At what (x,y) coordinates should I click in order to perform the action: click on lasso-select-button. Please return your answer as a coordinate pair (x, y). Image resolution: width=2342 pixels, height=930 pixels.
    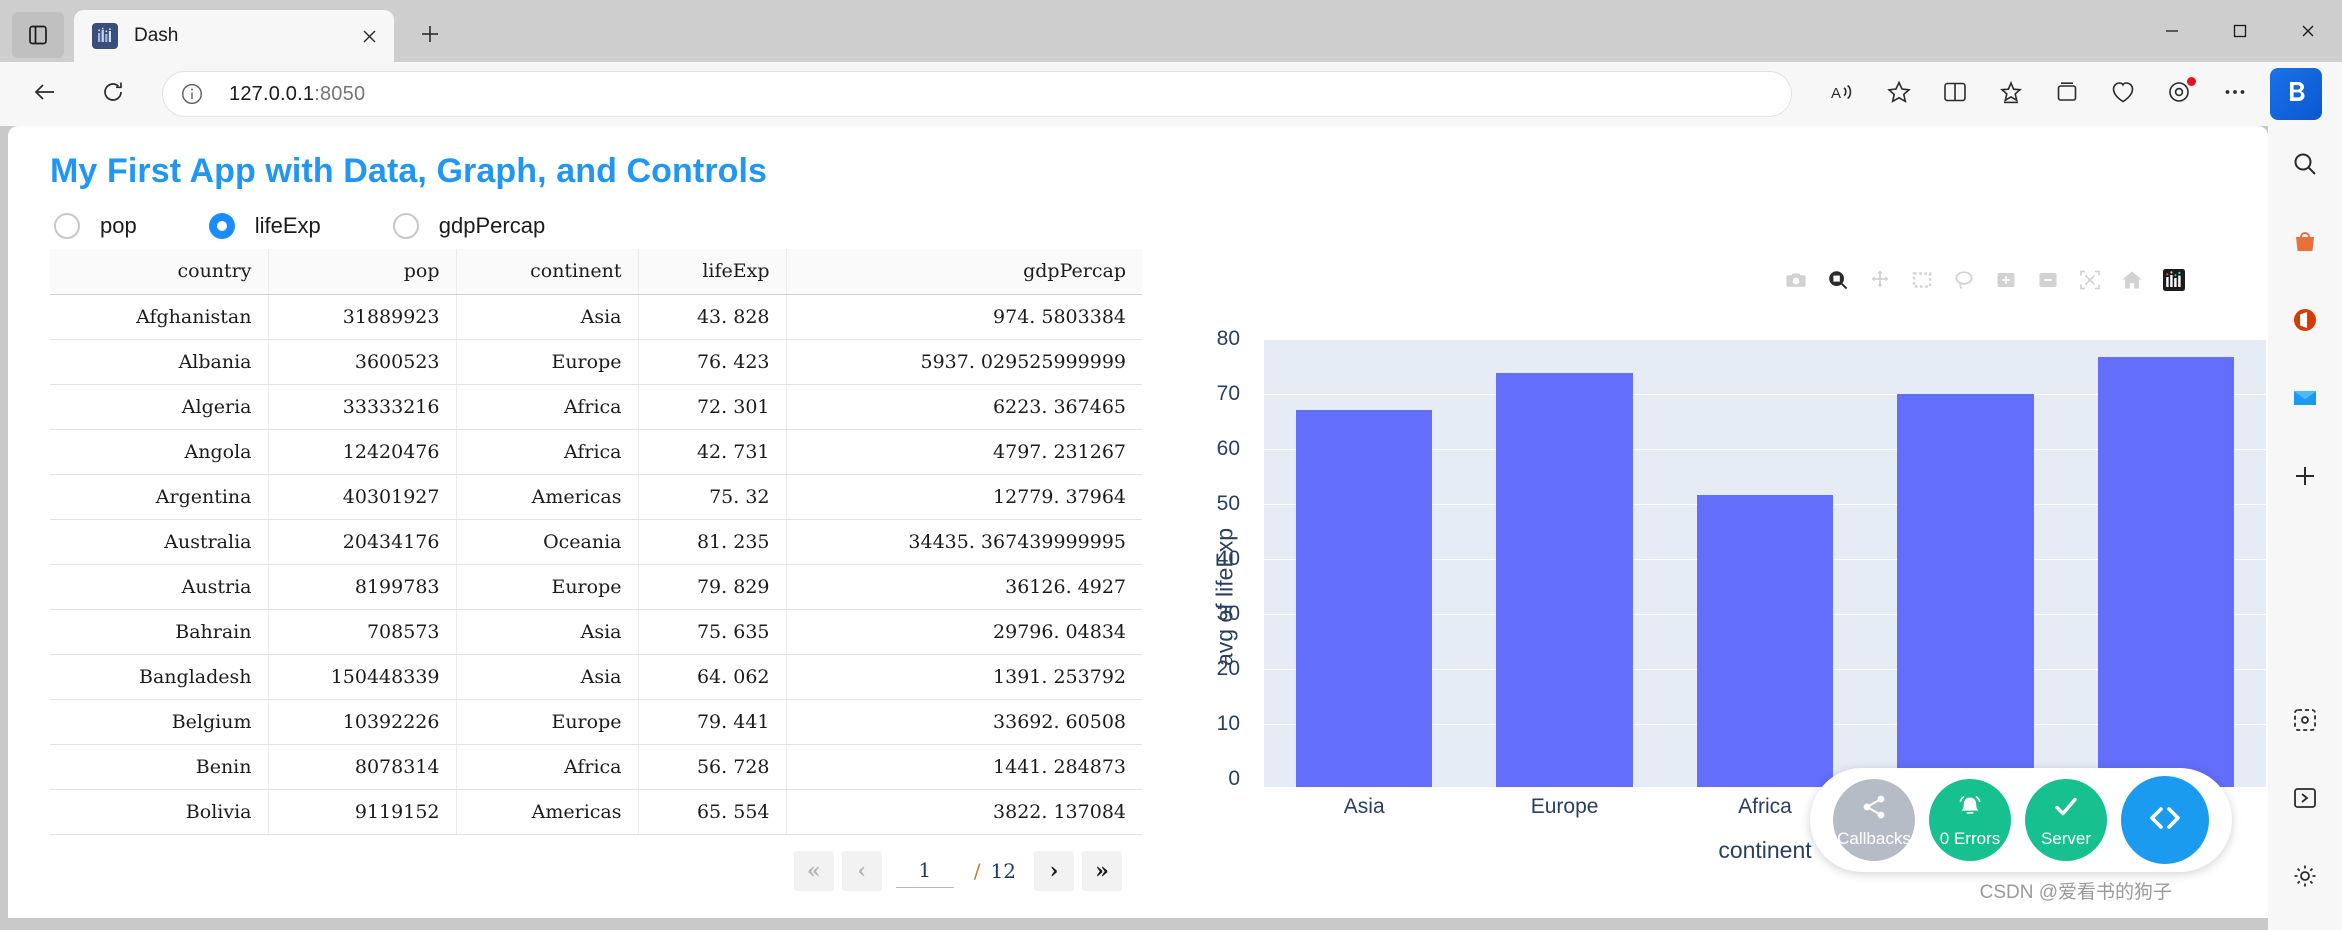
    Looking at the image, I should click on (1964, 280).